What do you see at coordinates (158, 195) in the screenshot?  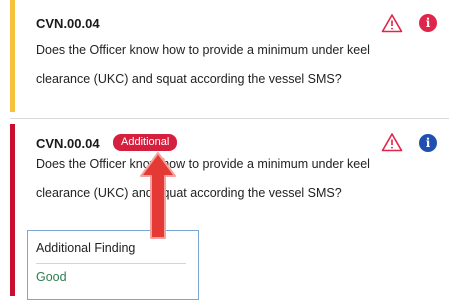 I see `annotation-arrow-icon` at bounding box center [158, 195].